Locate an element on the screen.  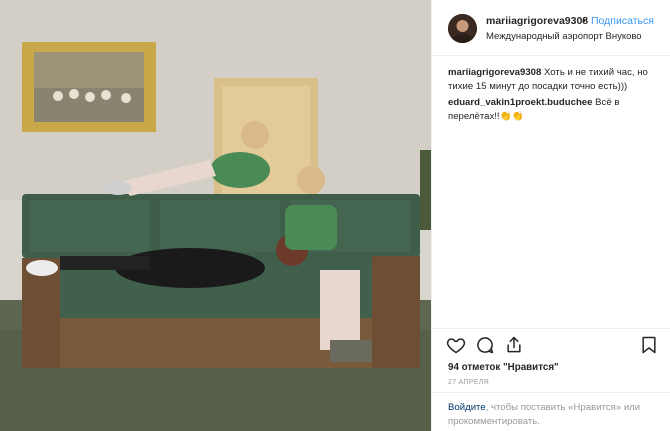
comment-username: mariiagrigoreva9308 is located at coordinates (494, 72).